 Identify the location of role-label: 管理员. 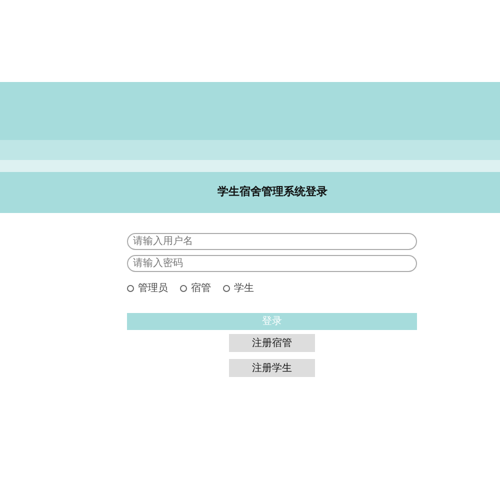
(153, 289).